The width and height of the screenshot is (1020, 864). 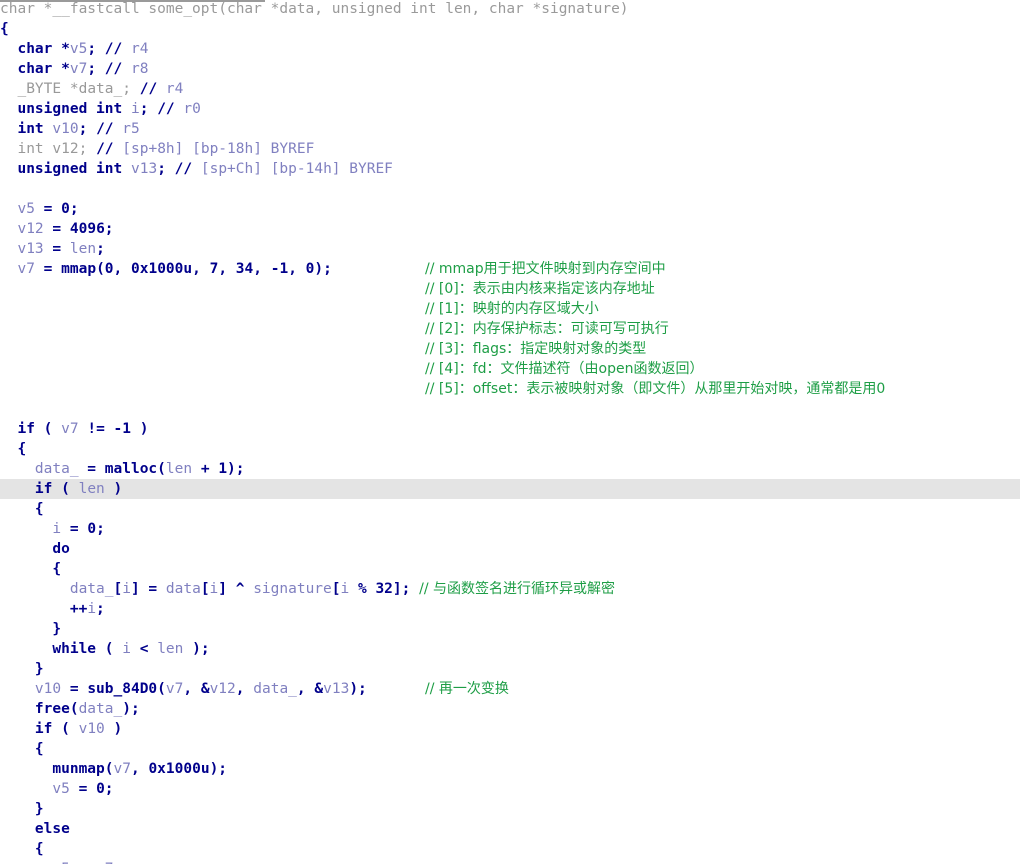 What do you see at coordinates (510, 709) in the screenshot?
I see `code-line-free-call: free(data_);` at bounding box center [510, 709].